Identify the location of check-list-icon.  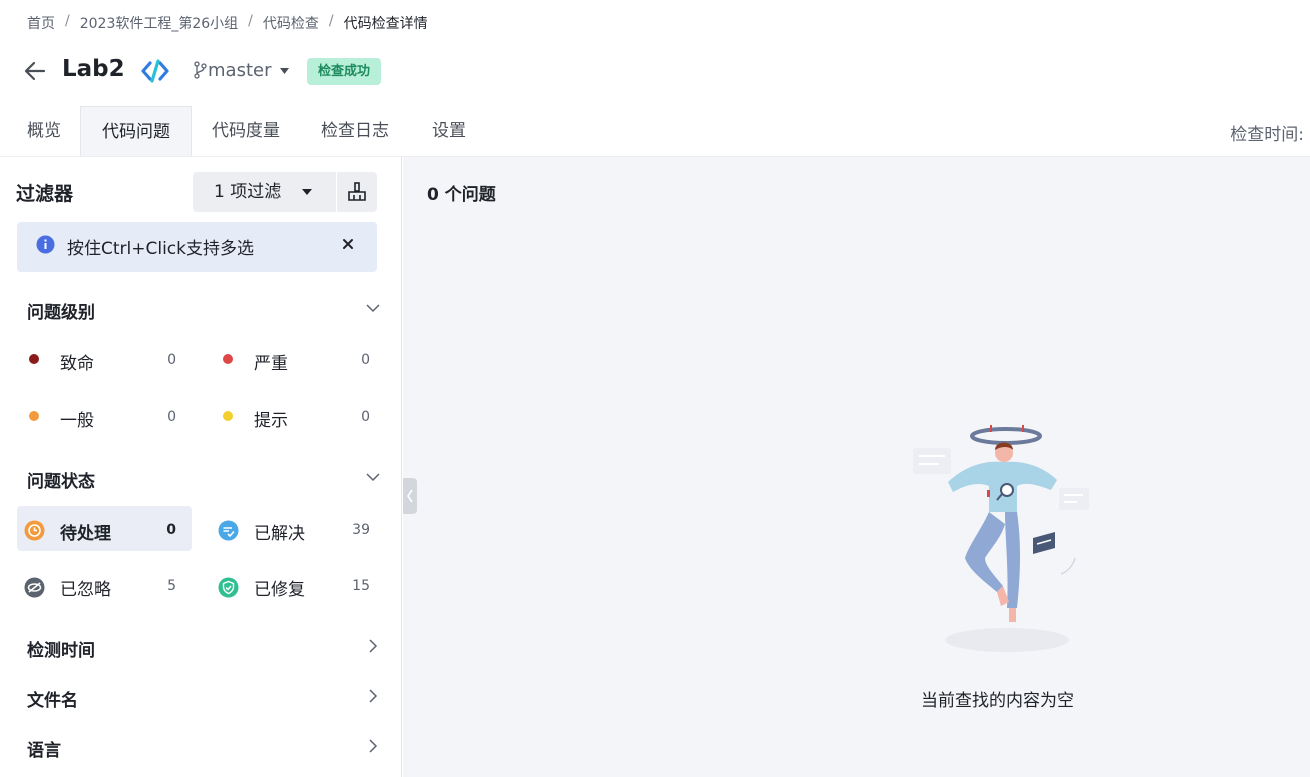
(228, 530).